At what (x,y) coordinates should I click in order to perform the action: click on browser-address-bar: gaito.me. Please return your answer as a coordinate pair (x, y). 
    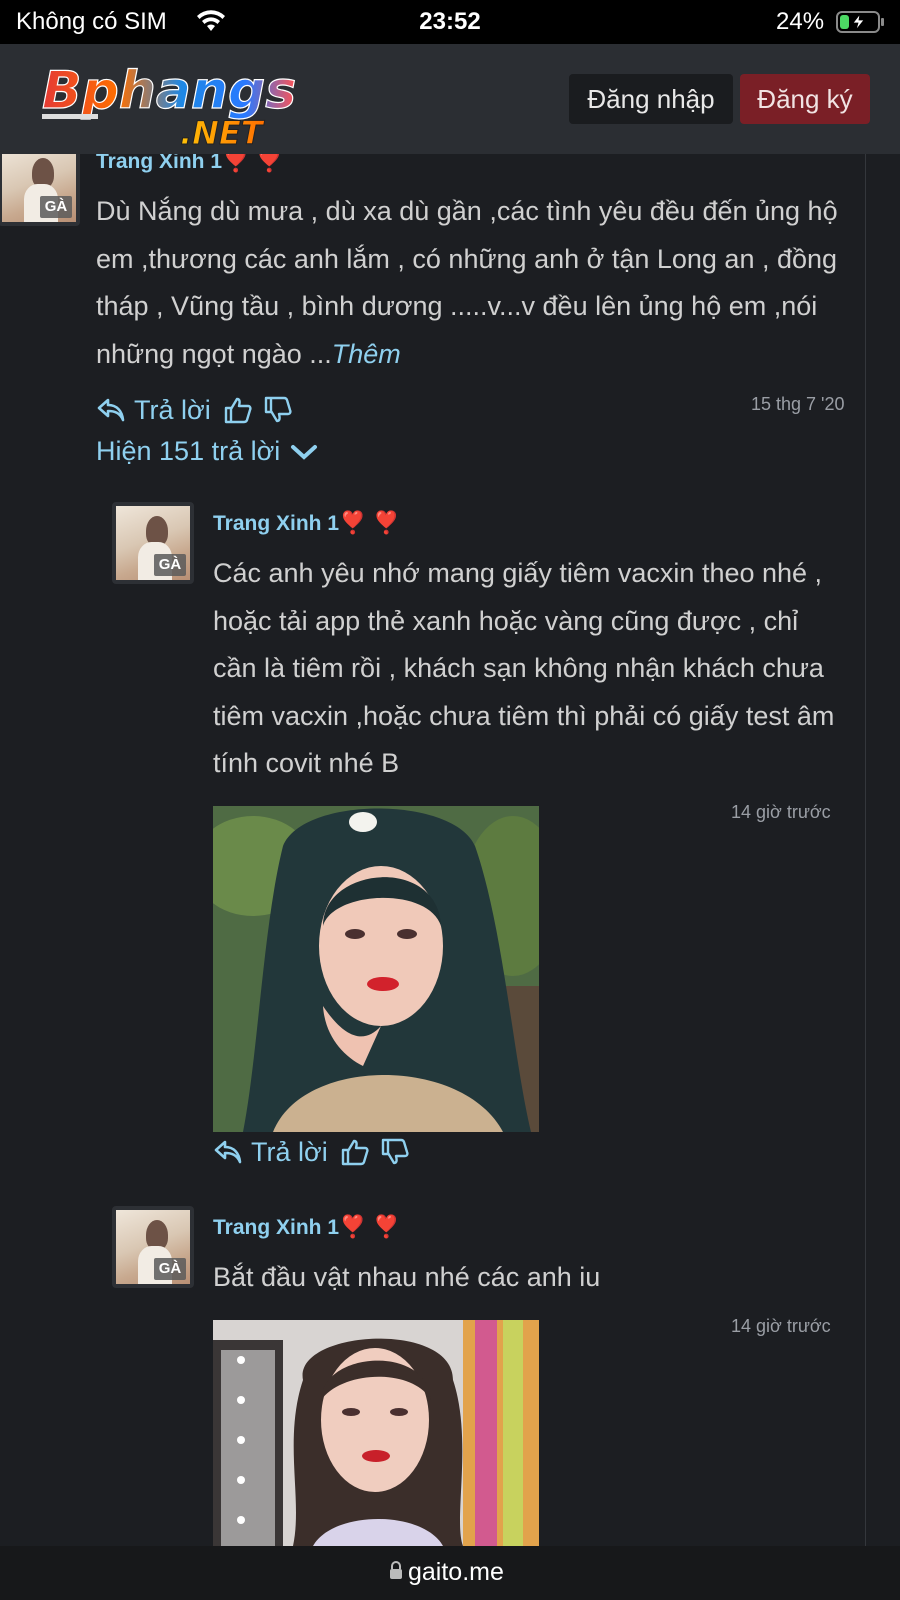
    Looking at the image, I should click on (450, 1573).